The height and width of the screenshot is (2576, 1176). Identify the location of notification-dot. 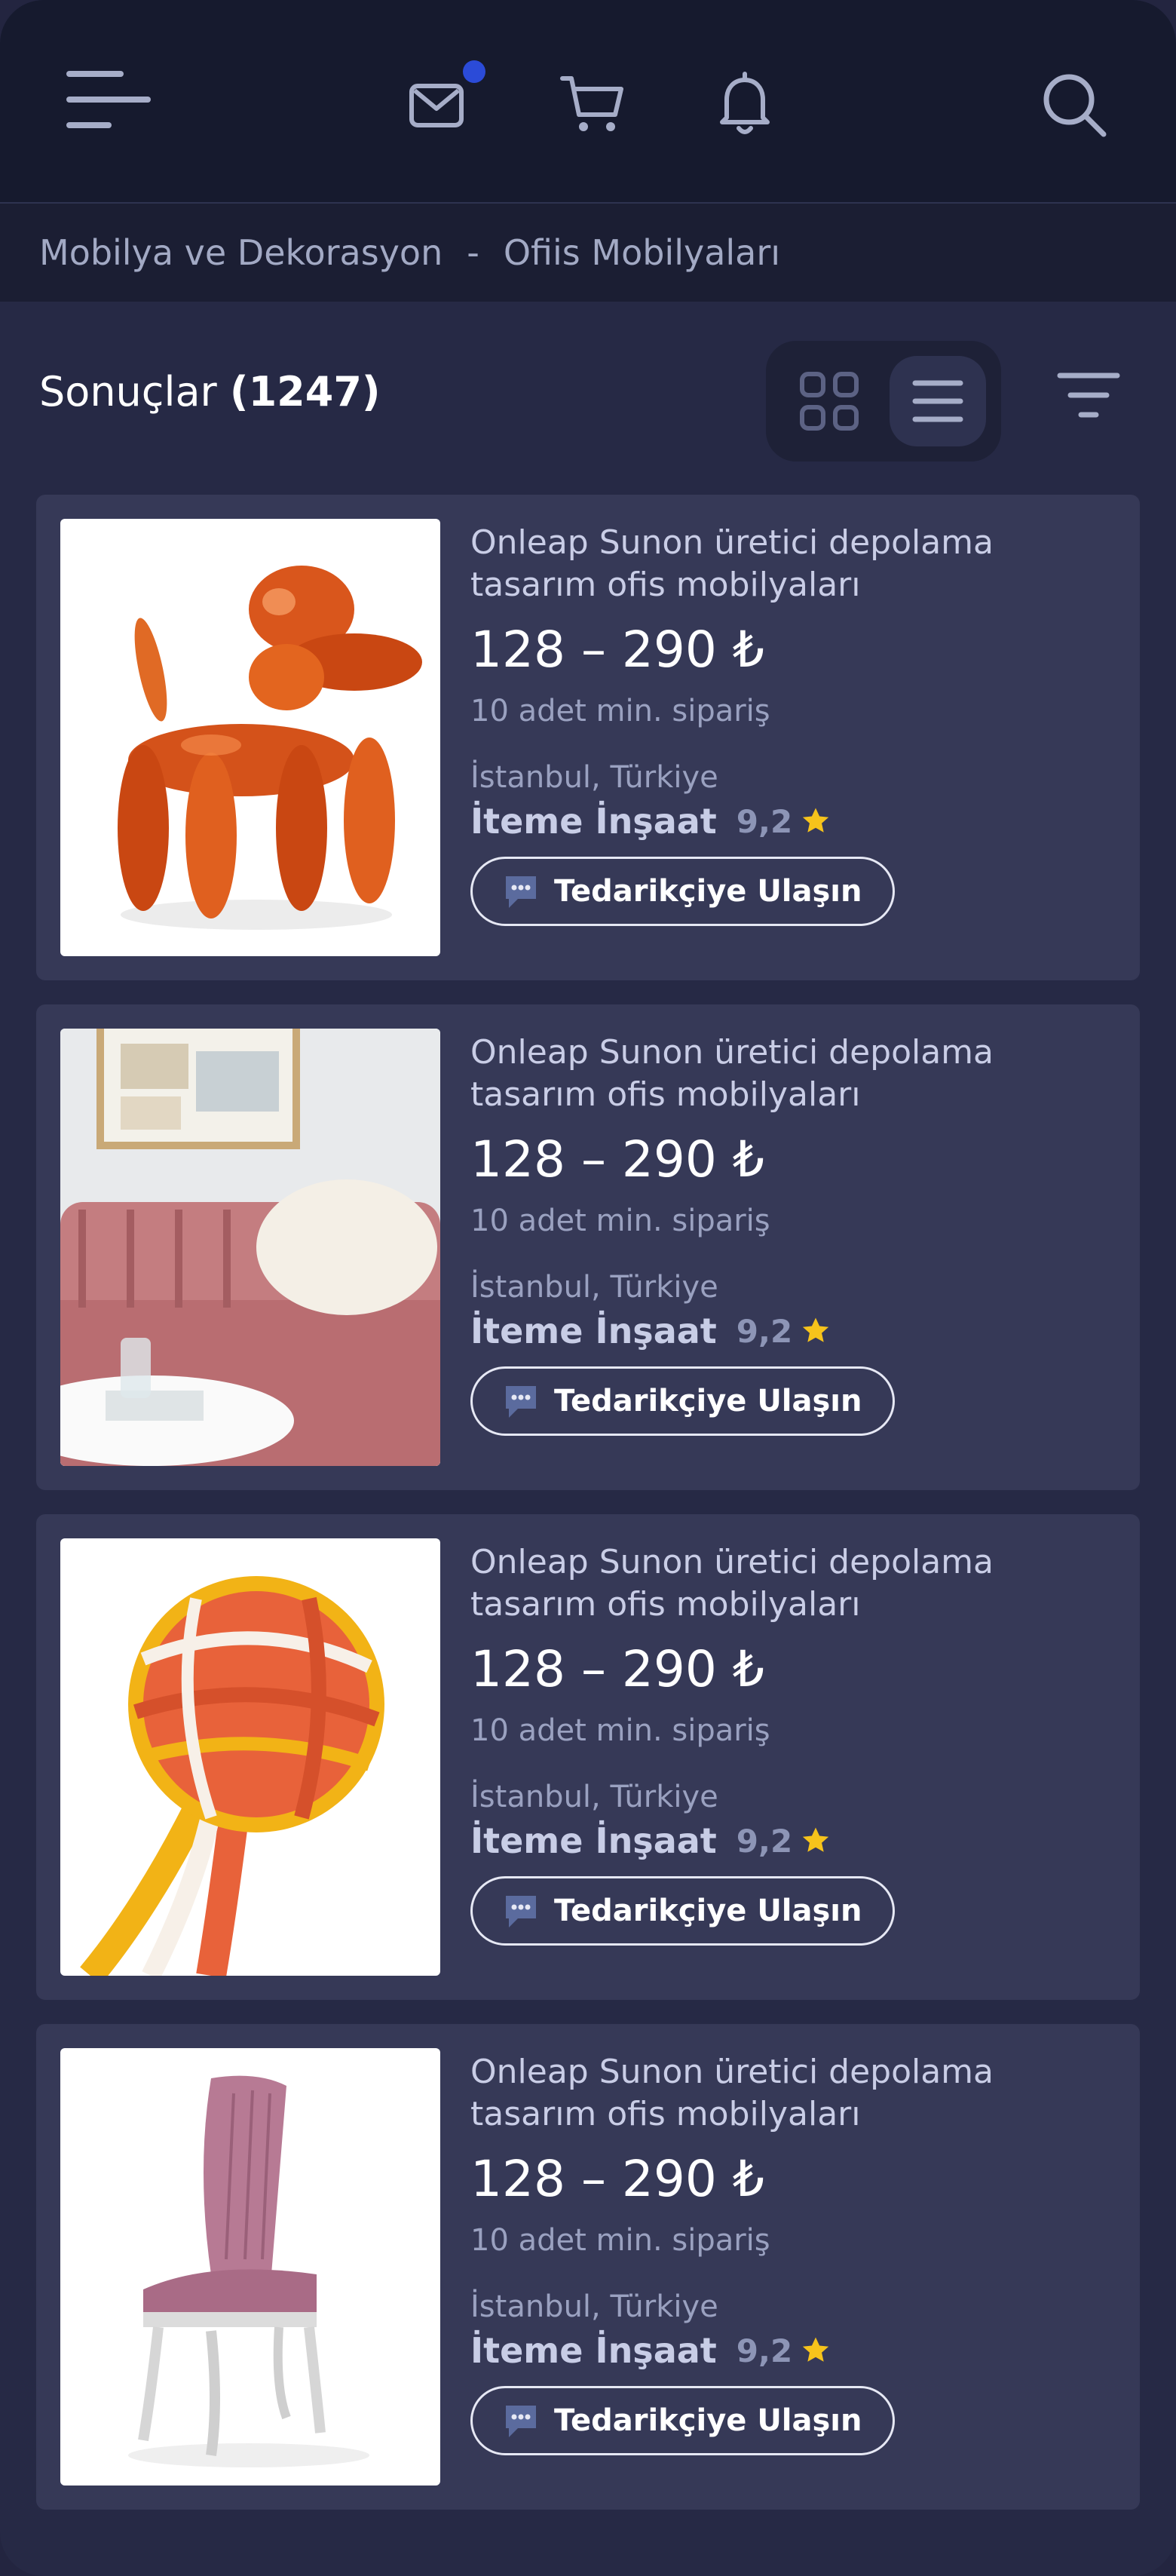
(474, 71).